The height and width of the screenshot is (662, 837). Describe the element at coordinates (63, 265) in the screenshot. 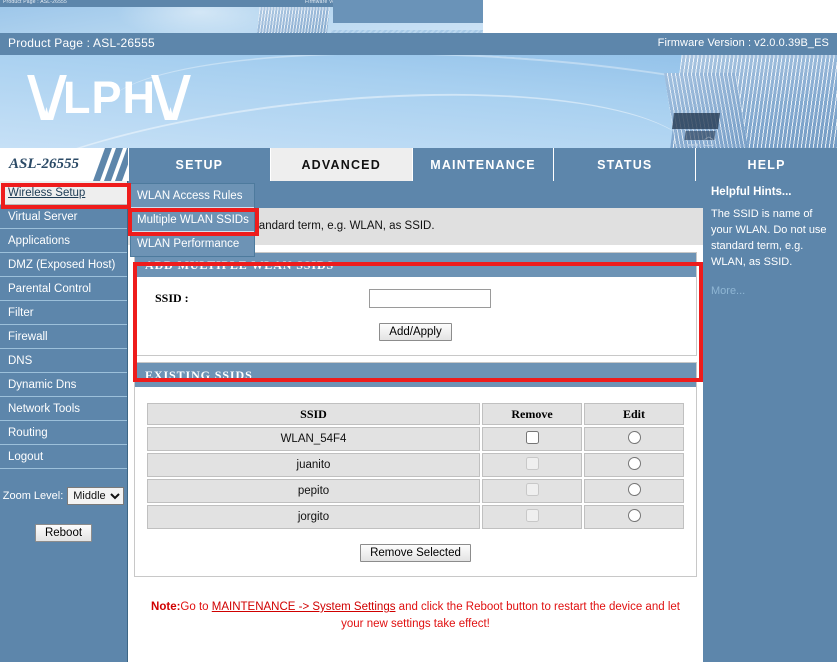

I see `sidebar-item-dmz: DMZ (Exposed Host)` at that location.